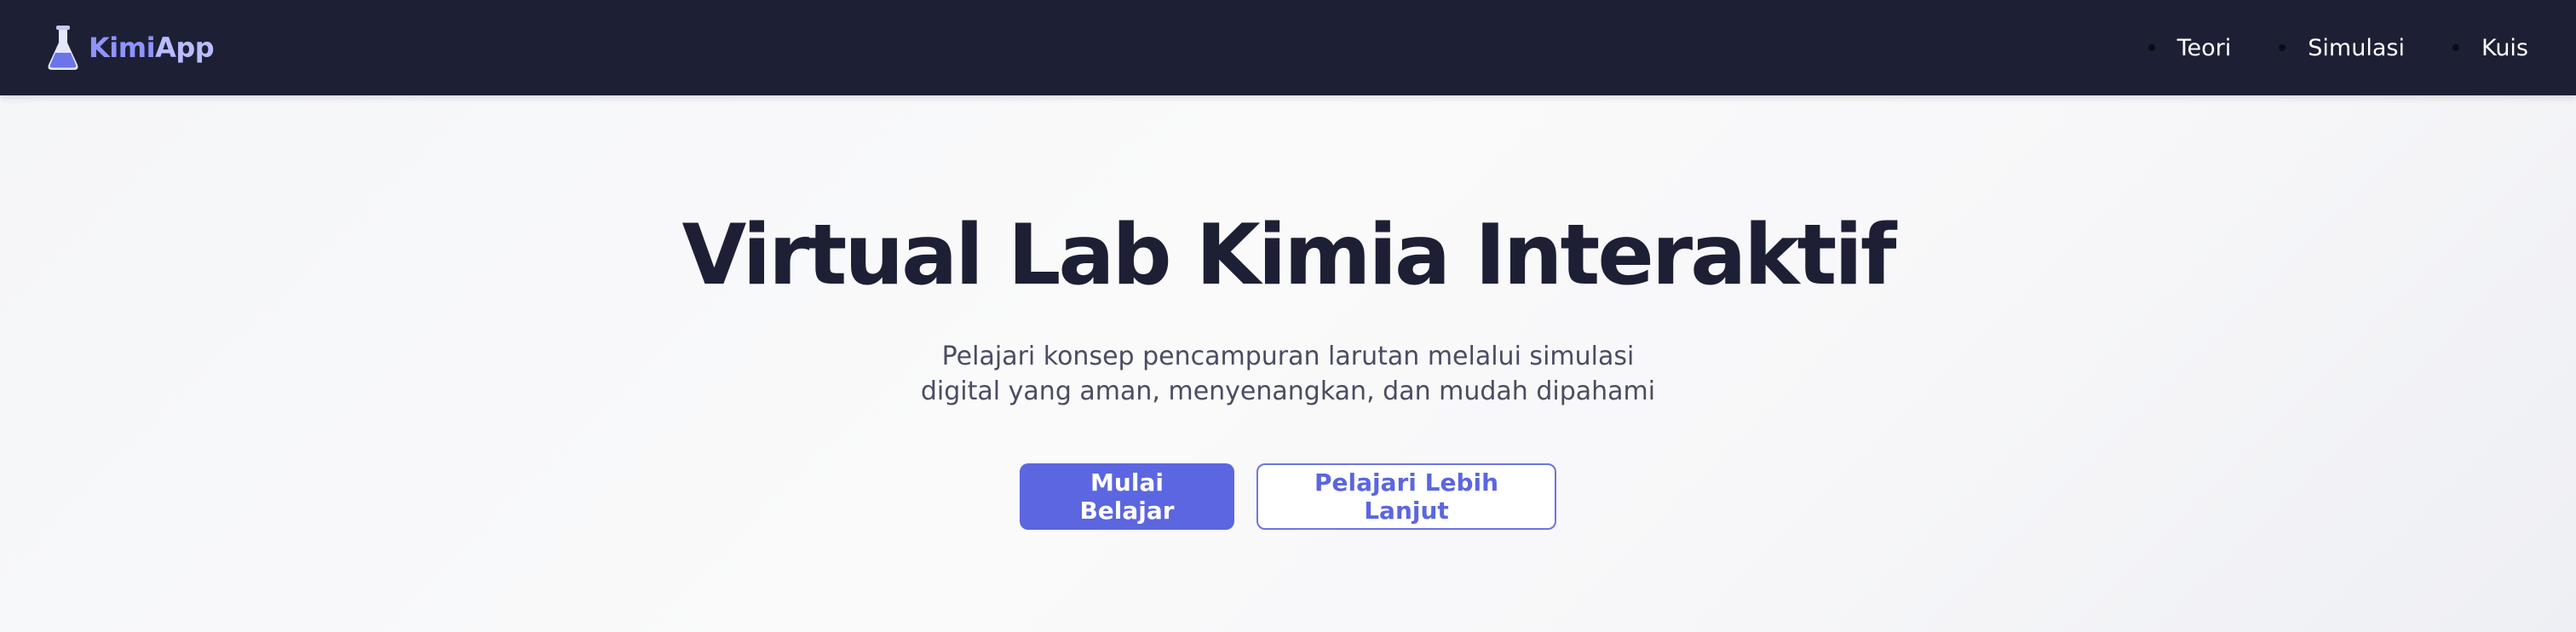  I want to click on hero-title: Virtual Lab Kimia Interaktif, so click(1288, 255).